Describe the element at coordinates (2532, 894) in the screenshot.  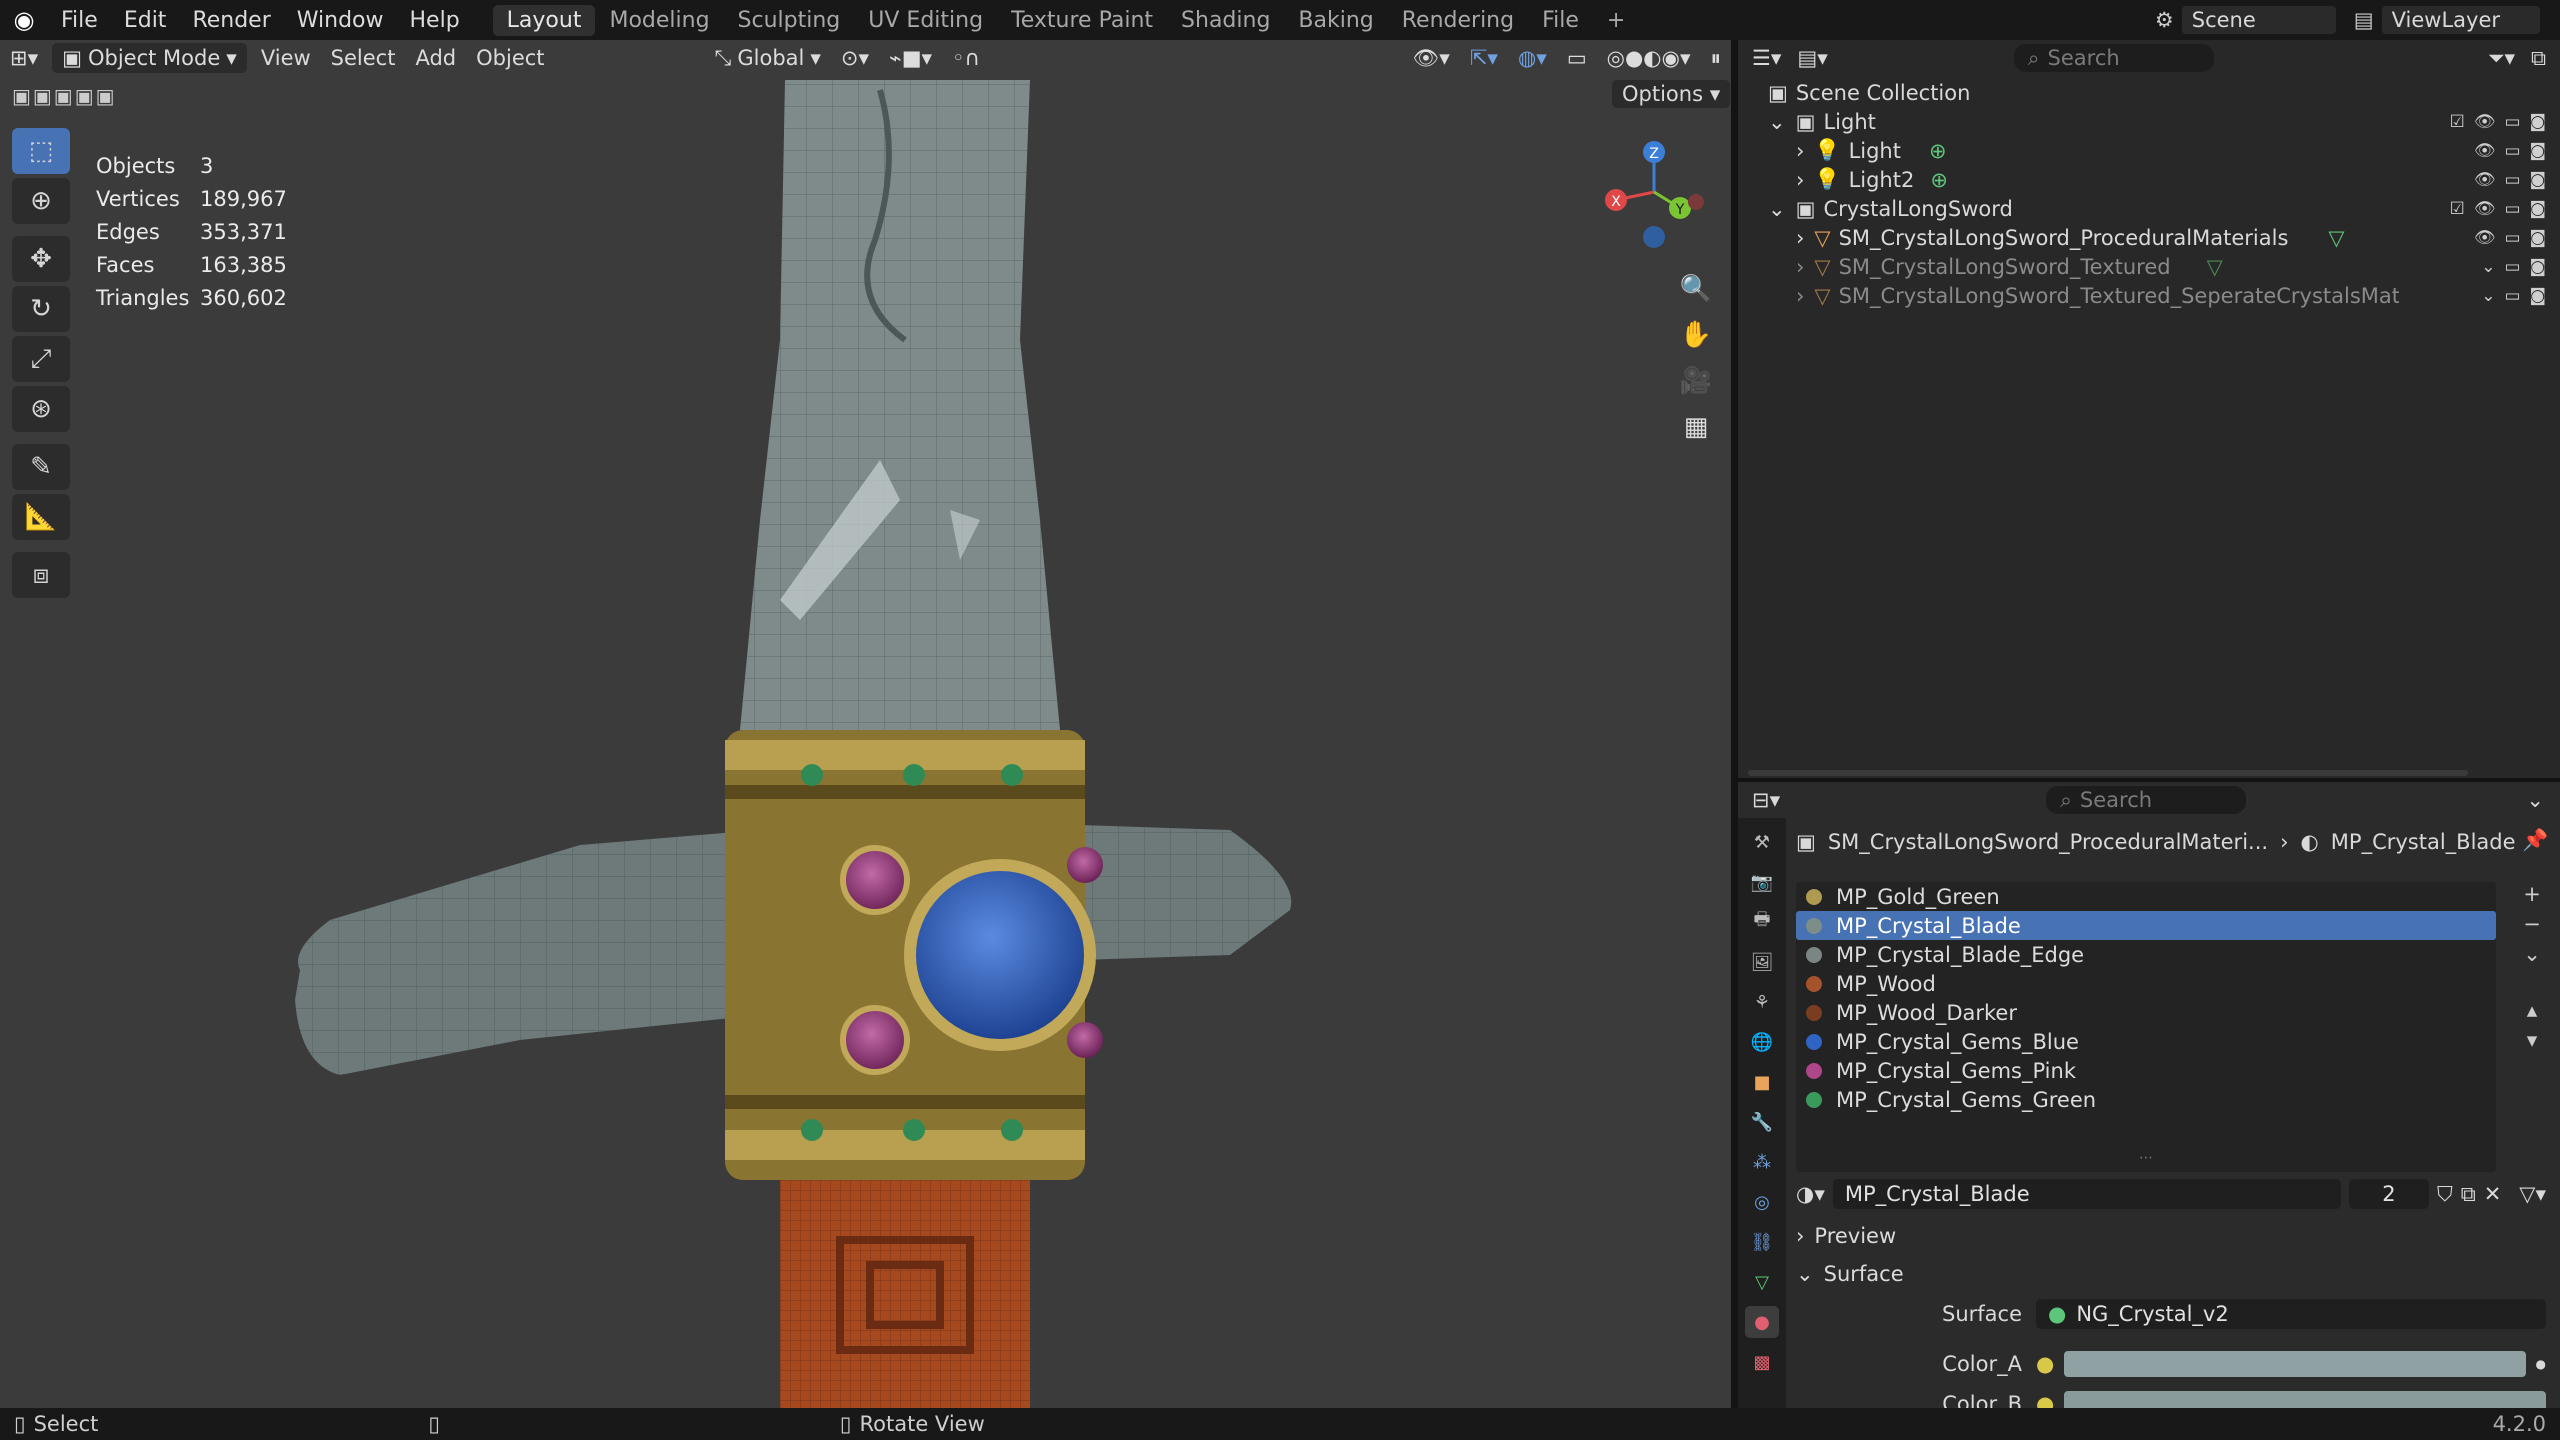
I see `add-slot-icon: +` at that location.